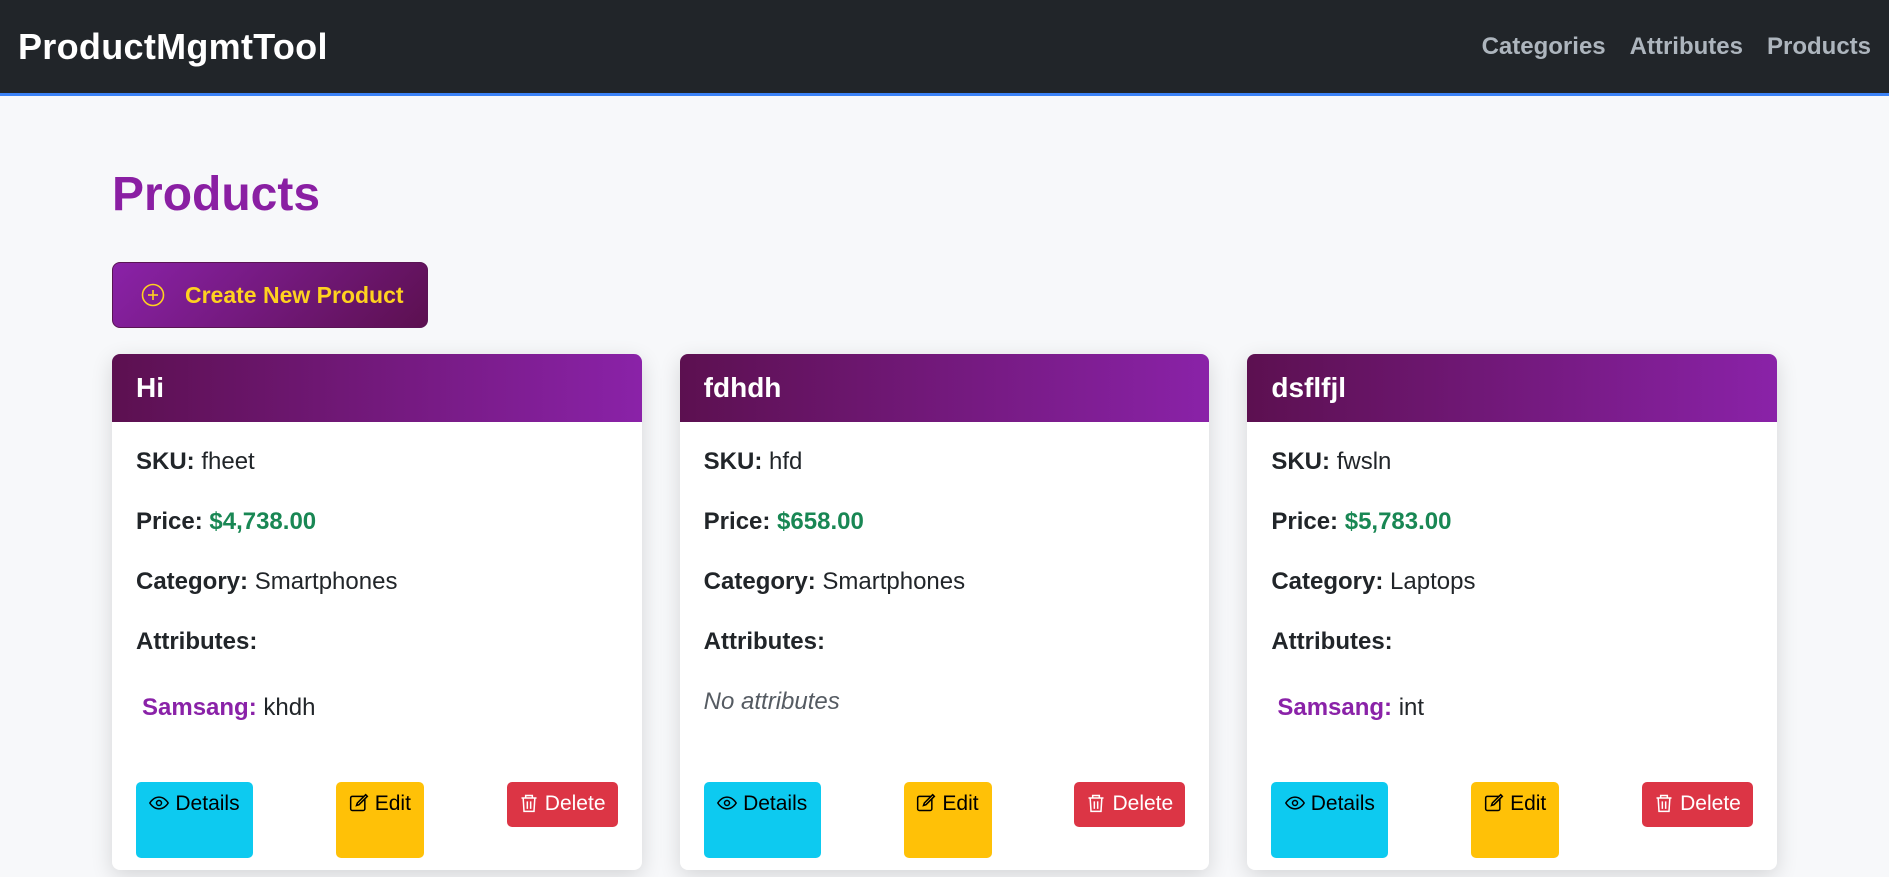 The image size is (1889, 877). What do you see at coordinates (377, 388) in the screenshot?
I see `product-card-header: Hi` at bounding box center [377, 388].